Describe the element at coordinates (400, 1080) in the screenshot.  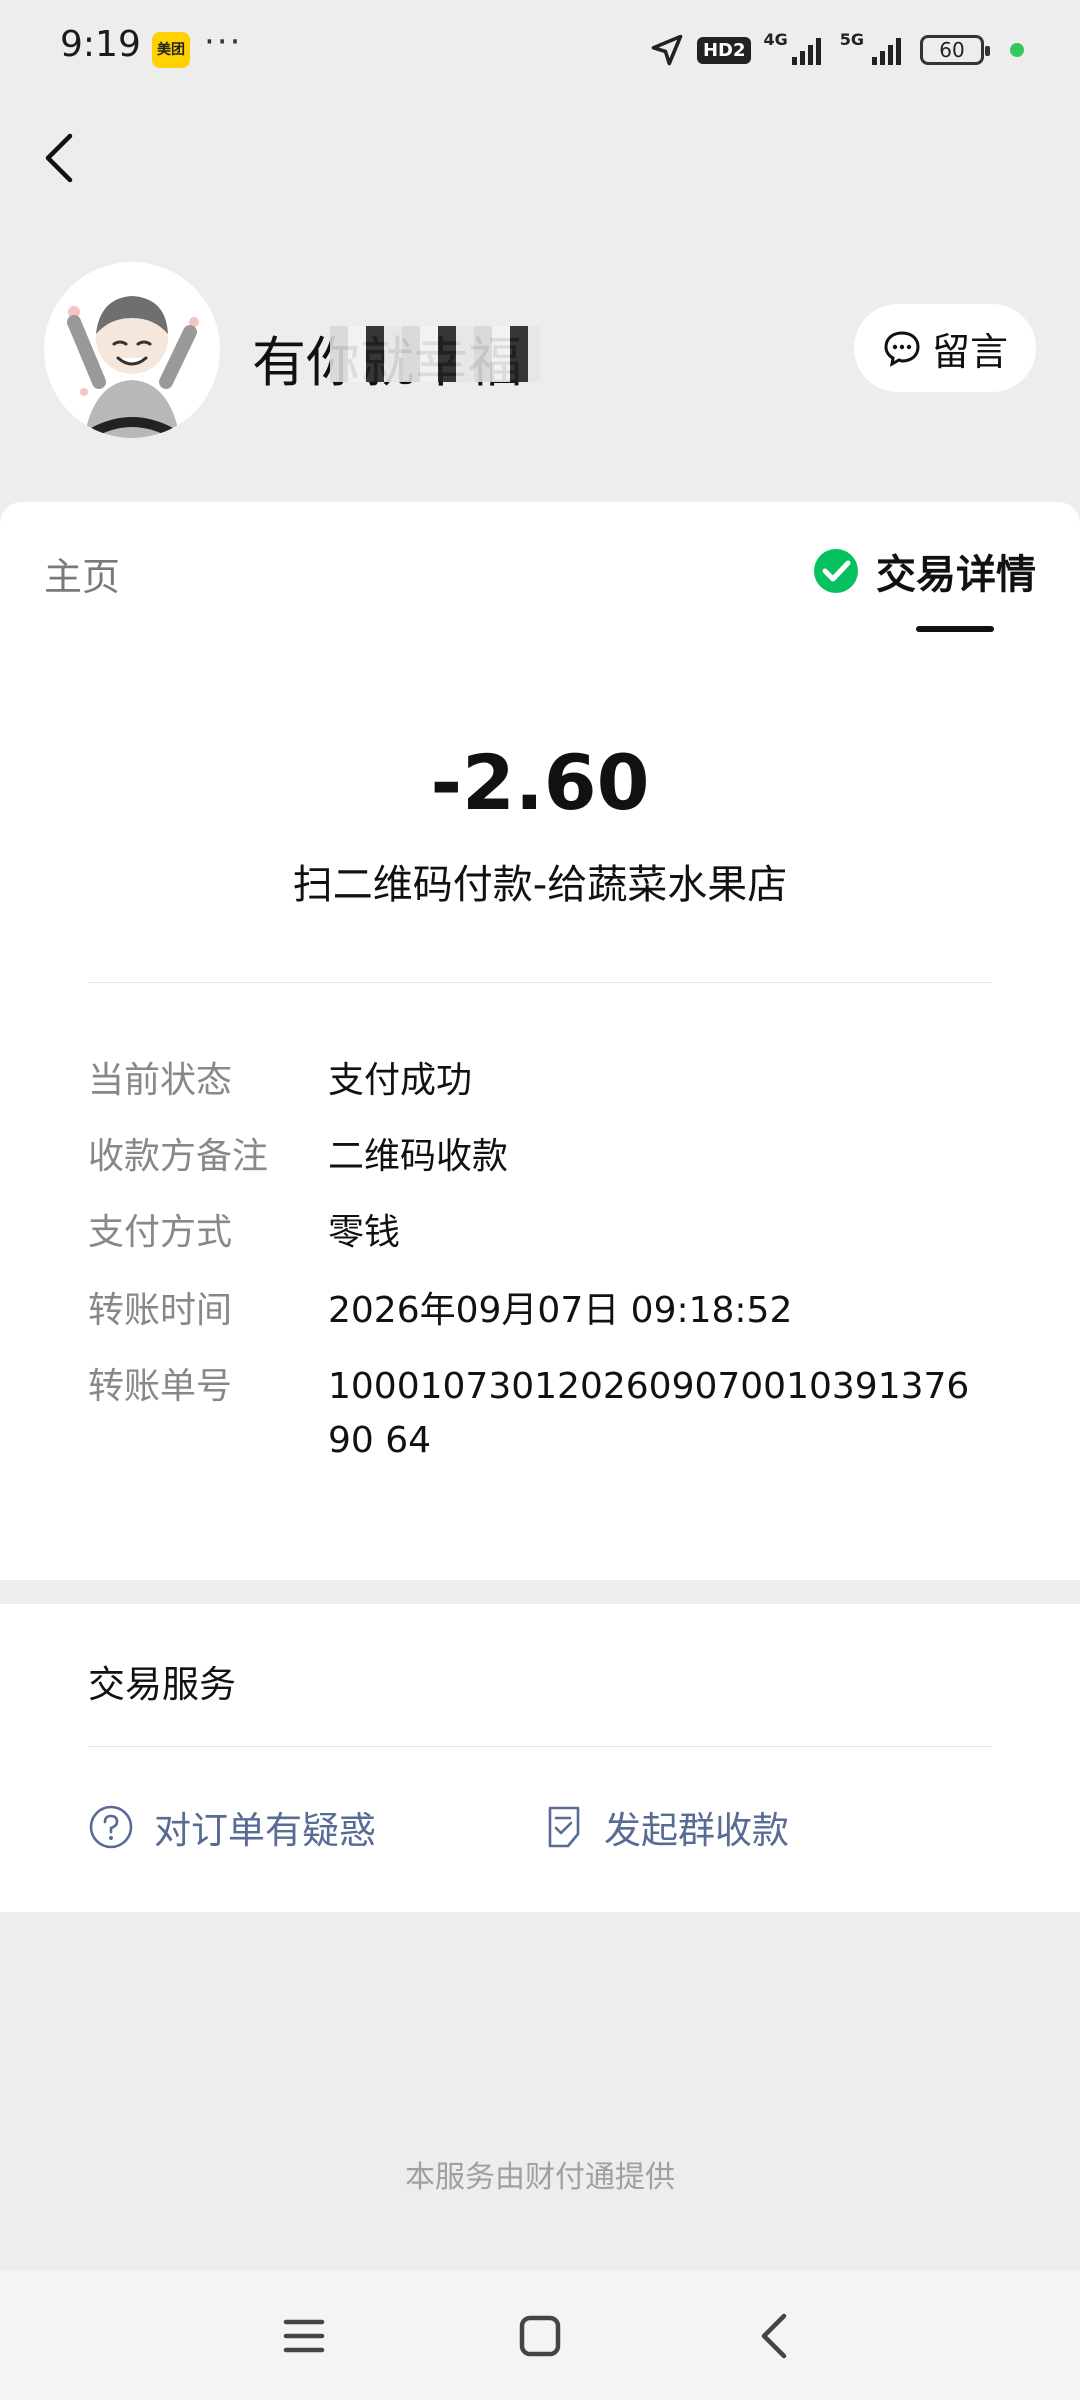
I see `detail-value: 支付成功` at that location.